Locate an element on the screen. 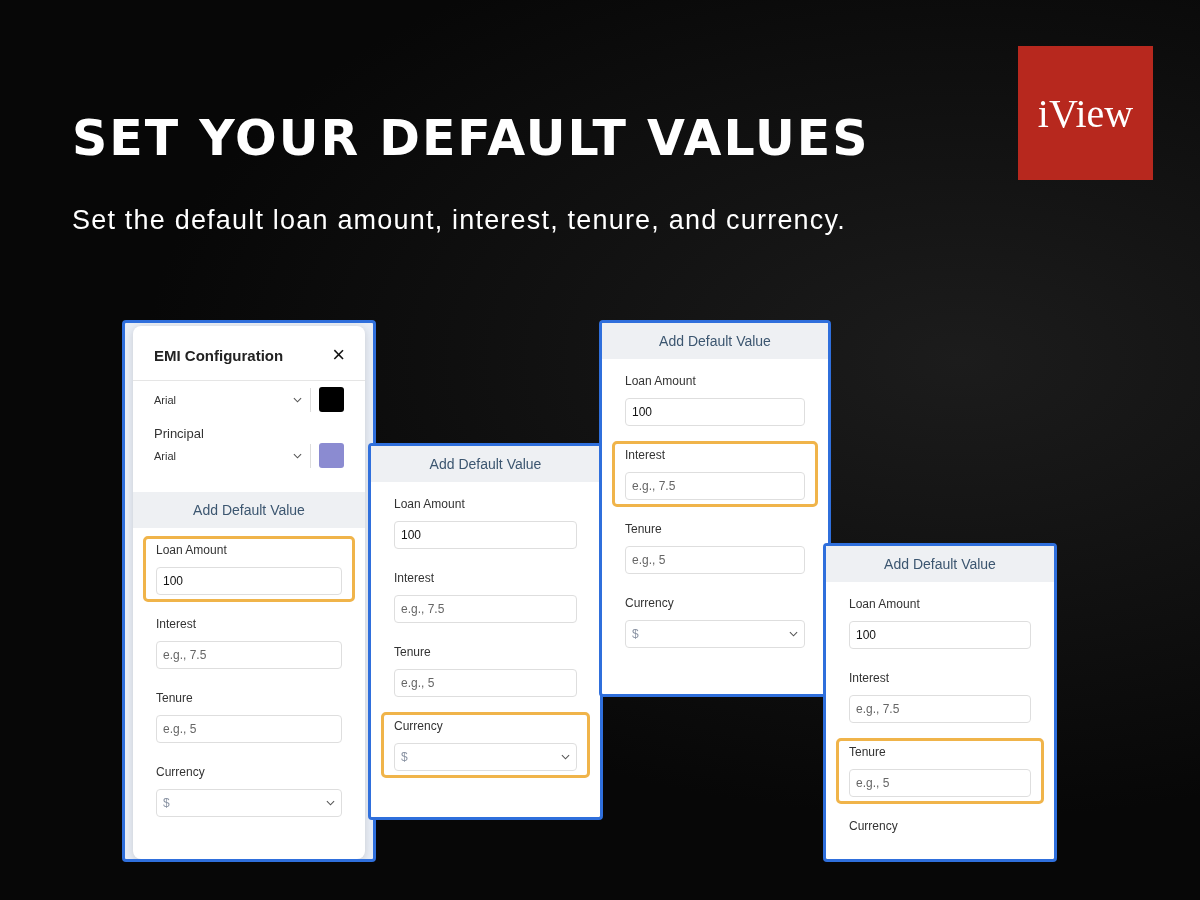 The height and width of the screenshot is (900, 1200). heading: SET YOUR DEFAULT VALUES is located at coordinates (471, 138).